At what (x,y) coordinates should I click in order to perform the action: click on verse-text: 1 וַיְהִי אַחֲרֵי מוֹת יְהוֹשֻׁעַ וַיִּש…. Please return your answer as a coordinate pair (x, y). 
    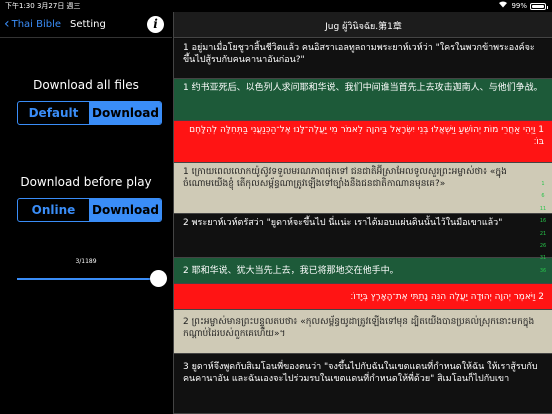
    Looking at the image, I should click on (366, 136).